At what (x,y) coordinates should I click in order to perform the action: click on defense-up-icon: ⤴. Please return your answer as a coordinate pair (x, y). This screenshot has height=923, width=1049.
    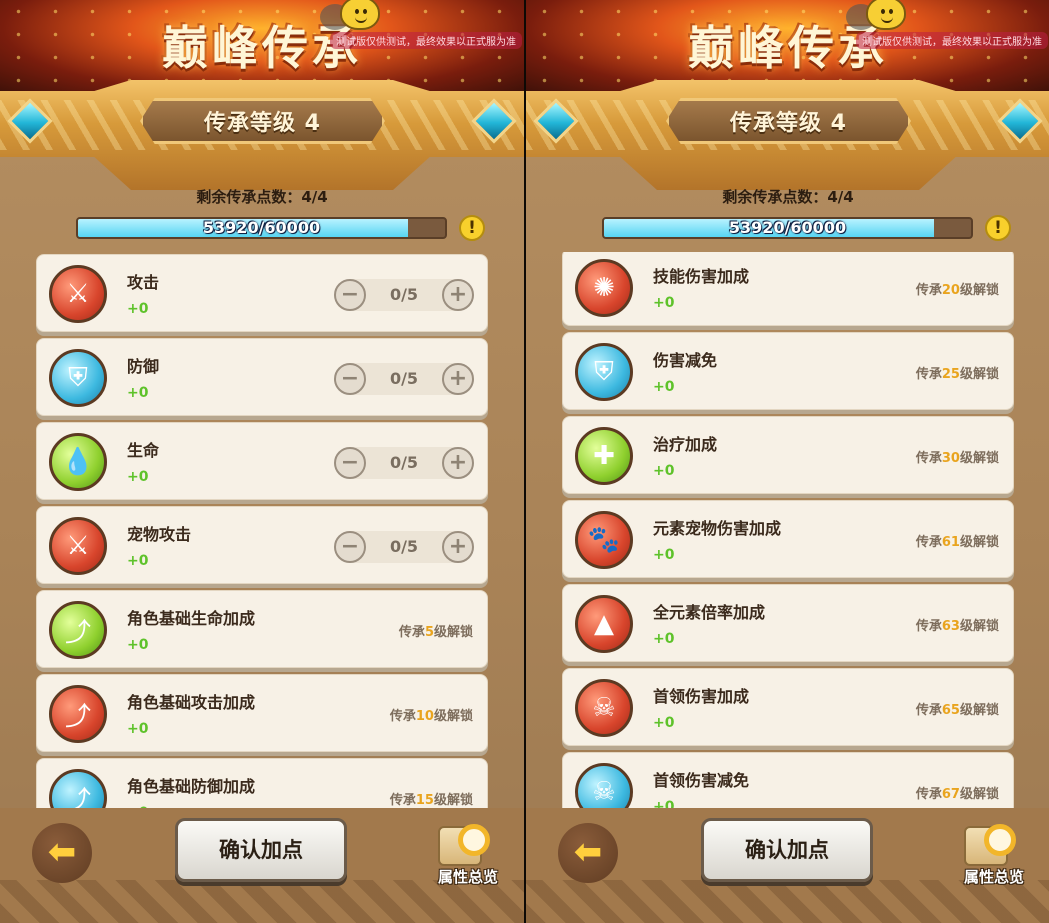
    Looking at the image, I should click on (78, 788).